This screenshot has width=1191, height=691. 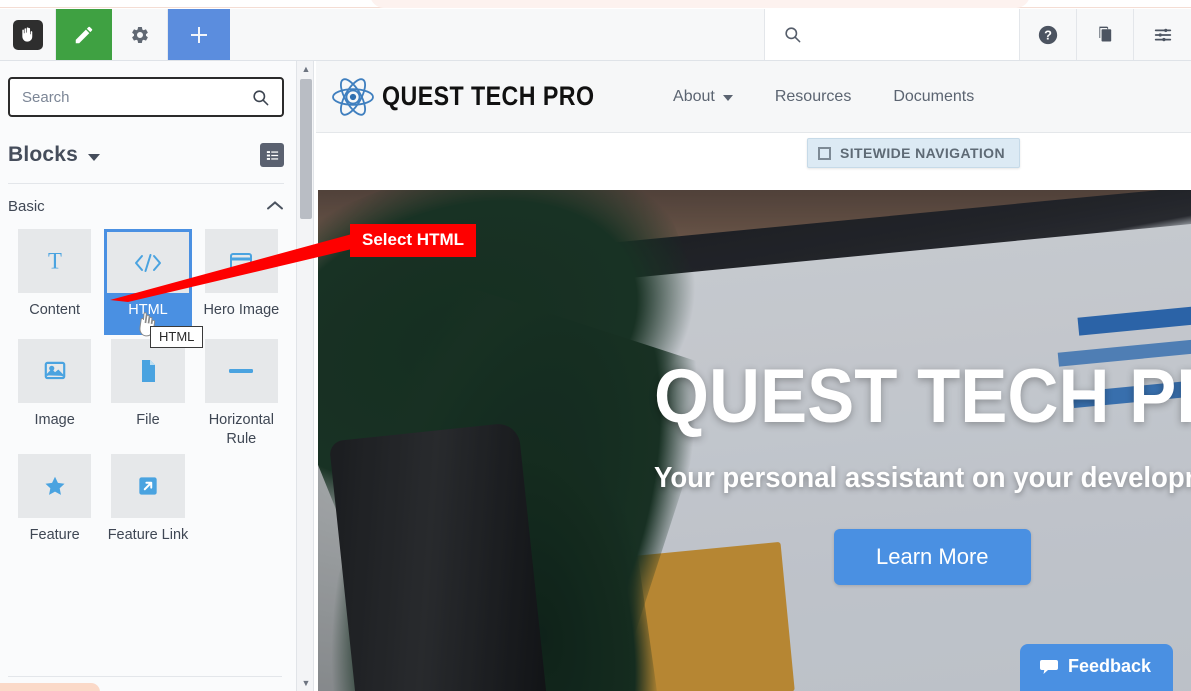 I want to click on hand-tool-button, so click(x=28, y=34).